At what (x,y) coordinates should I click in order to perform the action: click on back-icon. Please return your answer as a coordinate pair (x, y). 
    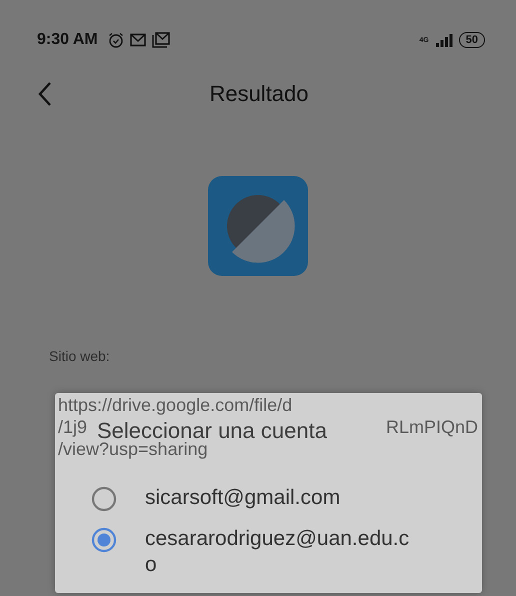
    Looking at the image, I should click on (45, 94).